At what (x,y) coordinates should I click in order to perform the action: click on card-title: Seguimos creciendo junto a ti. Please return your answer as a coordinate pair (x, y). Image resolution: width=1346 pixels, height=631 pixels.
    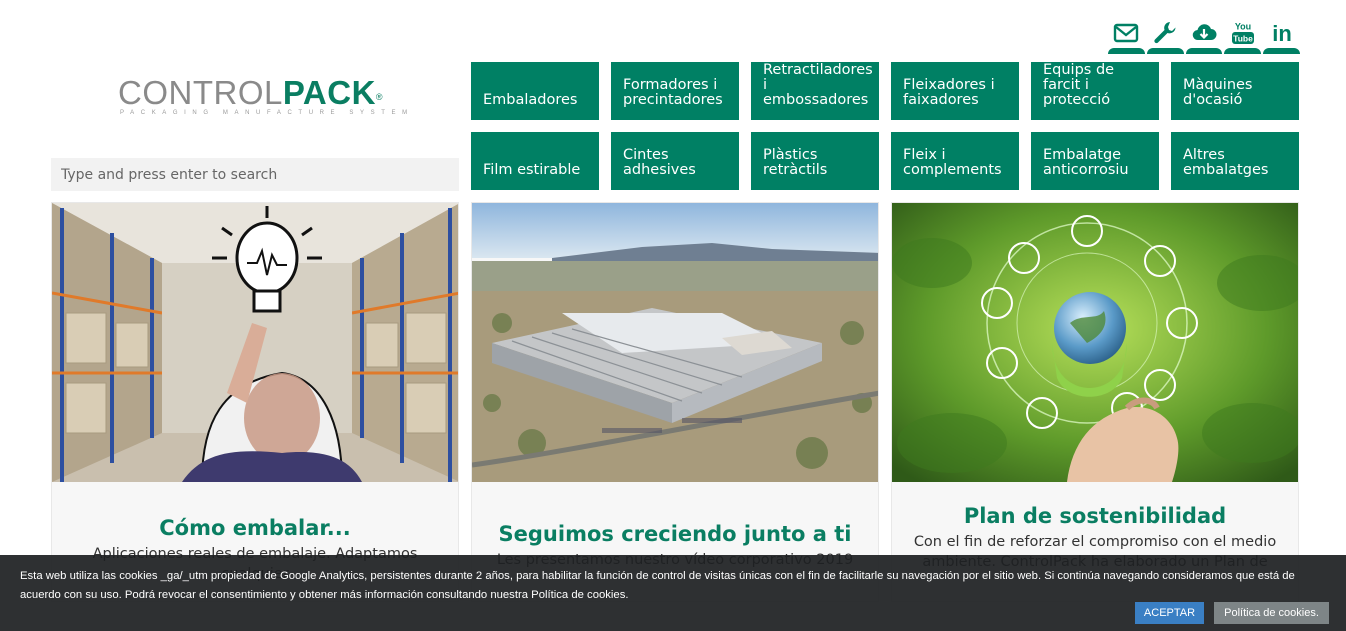
    Looking at the image, I should click on (675, 534).